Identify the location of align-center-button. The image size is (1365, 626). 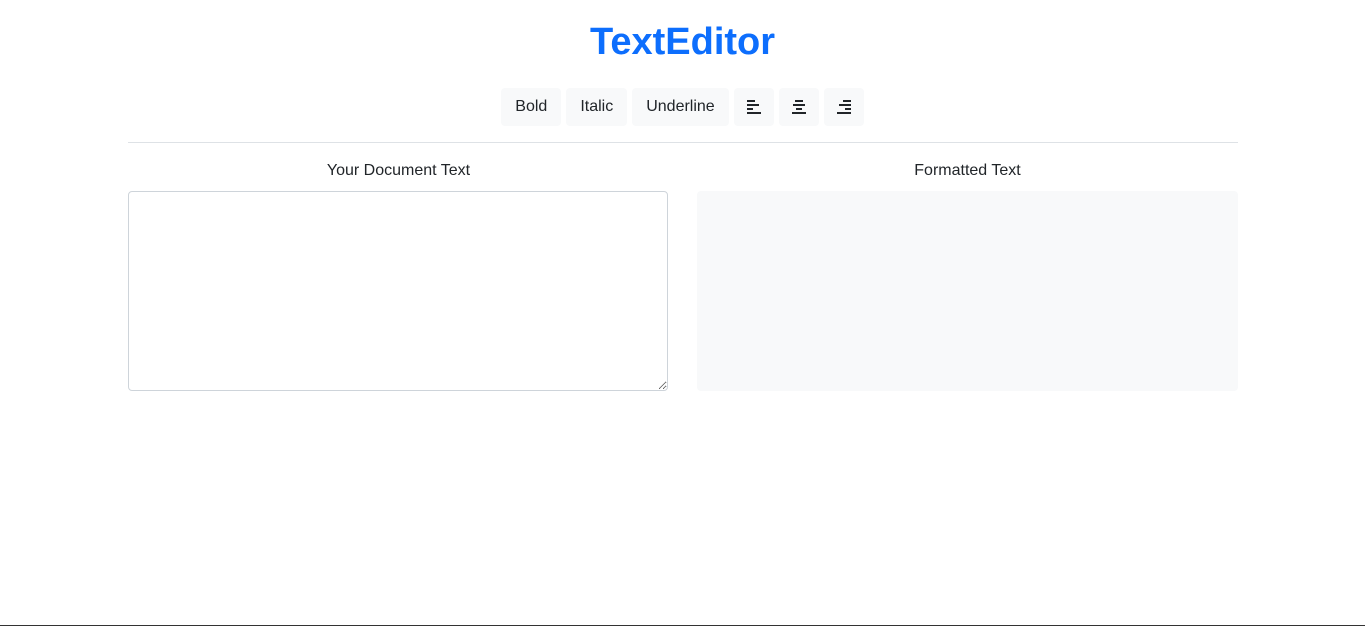
(798, 107).